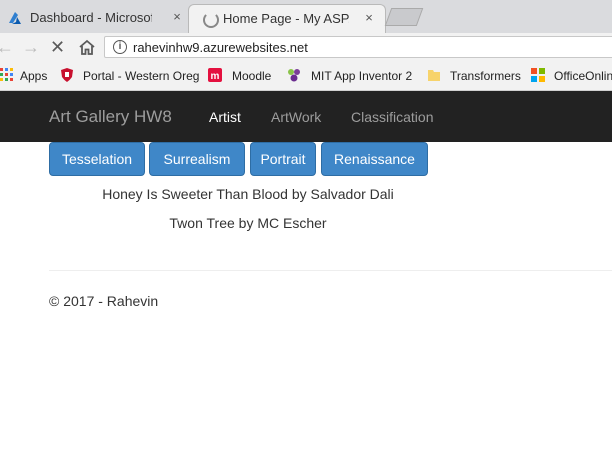 The width and height of the screenshot is (612, 470). Describe the element at coordinates (120, 47) in the screenshot. I see `info-icon: i` at that location.